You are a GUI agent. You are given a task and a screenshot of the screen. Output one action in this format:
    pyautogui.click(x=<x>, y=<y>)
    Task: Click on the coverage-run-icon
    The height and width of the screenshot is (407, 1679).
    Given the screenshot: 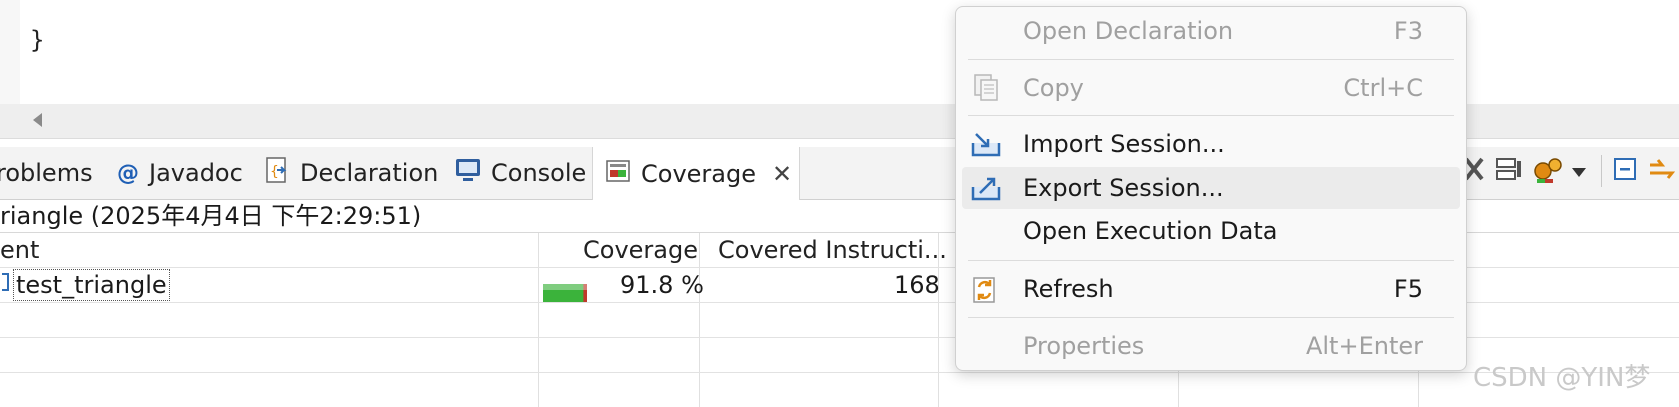 What is the action you would take?
    pyautogui.click(x=1550, y=170)
    